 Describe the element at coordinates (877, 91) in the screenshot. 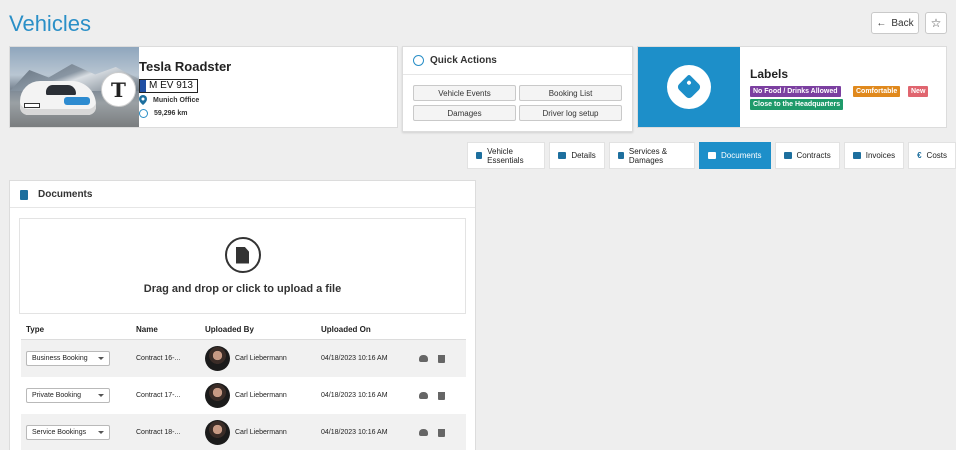

I see `label-badge: Comfortable` at that location.